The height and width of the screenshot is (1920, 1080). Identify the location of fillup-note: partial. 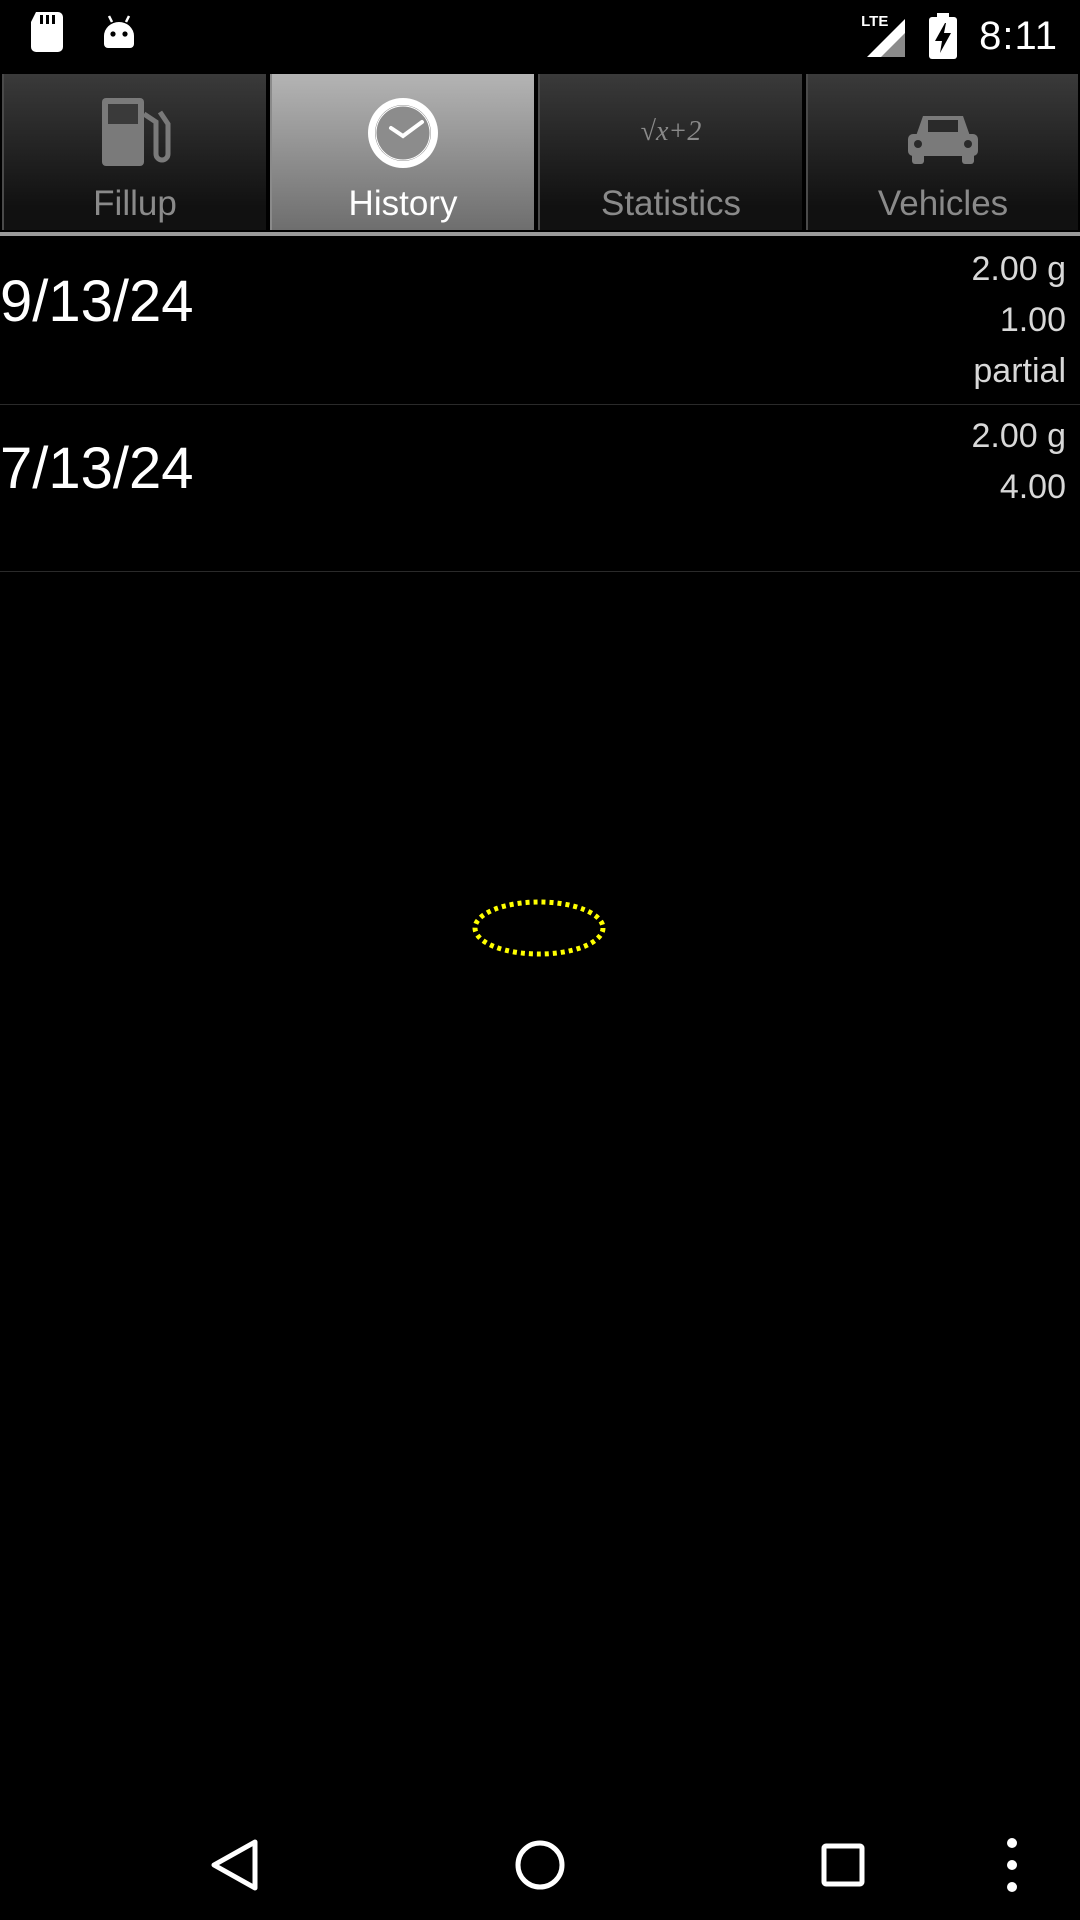
(1019, 371).